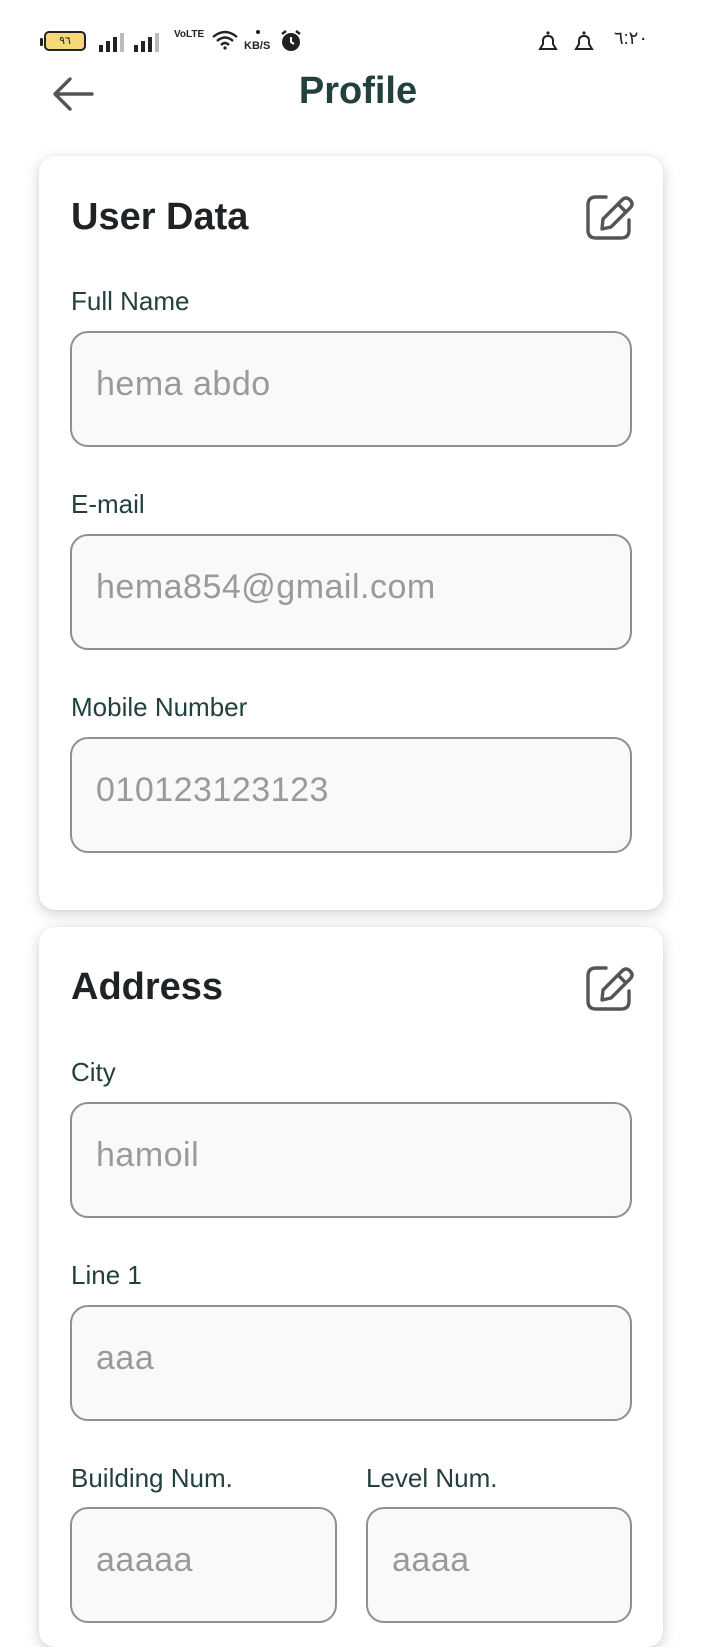 Image resolution: width=716 pixels, height=1647 pixels. I want to click on email-label: E-mail, so click(108, 504).